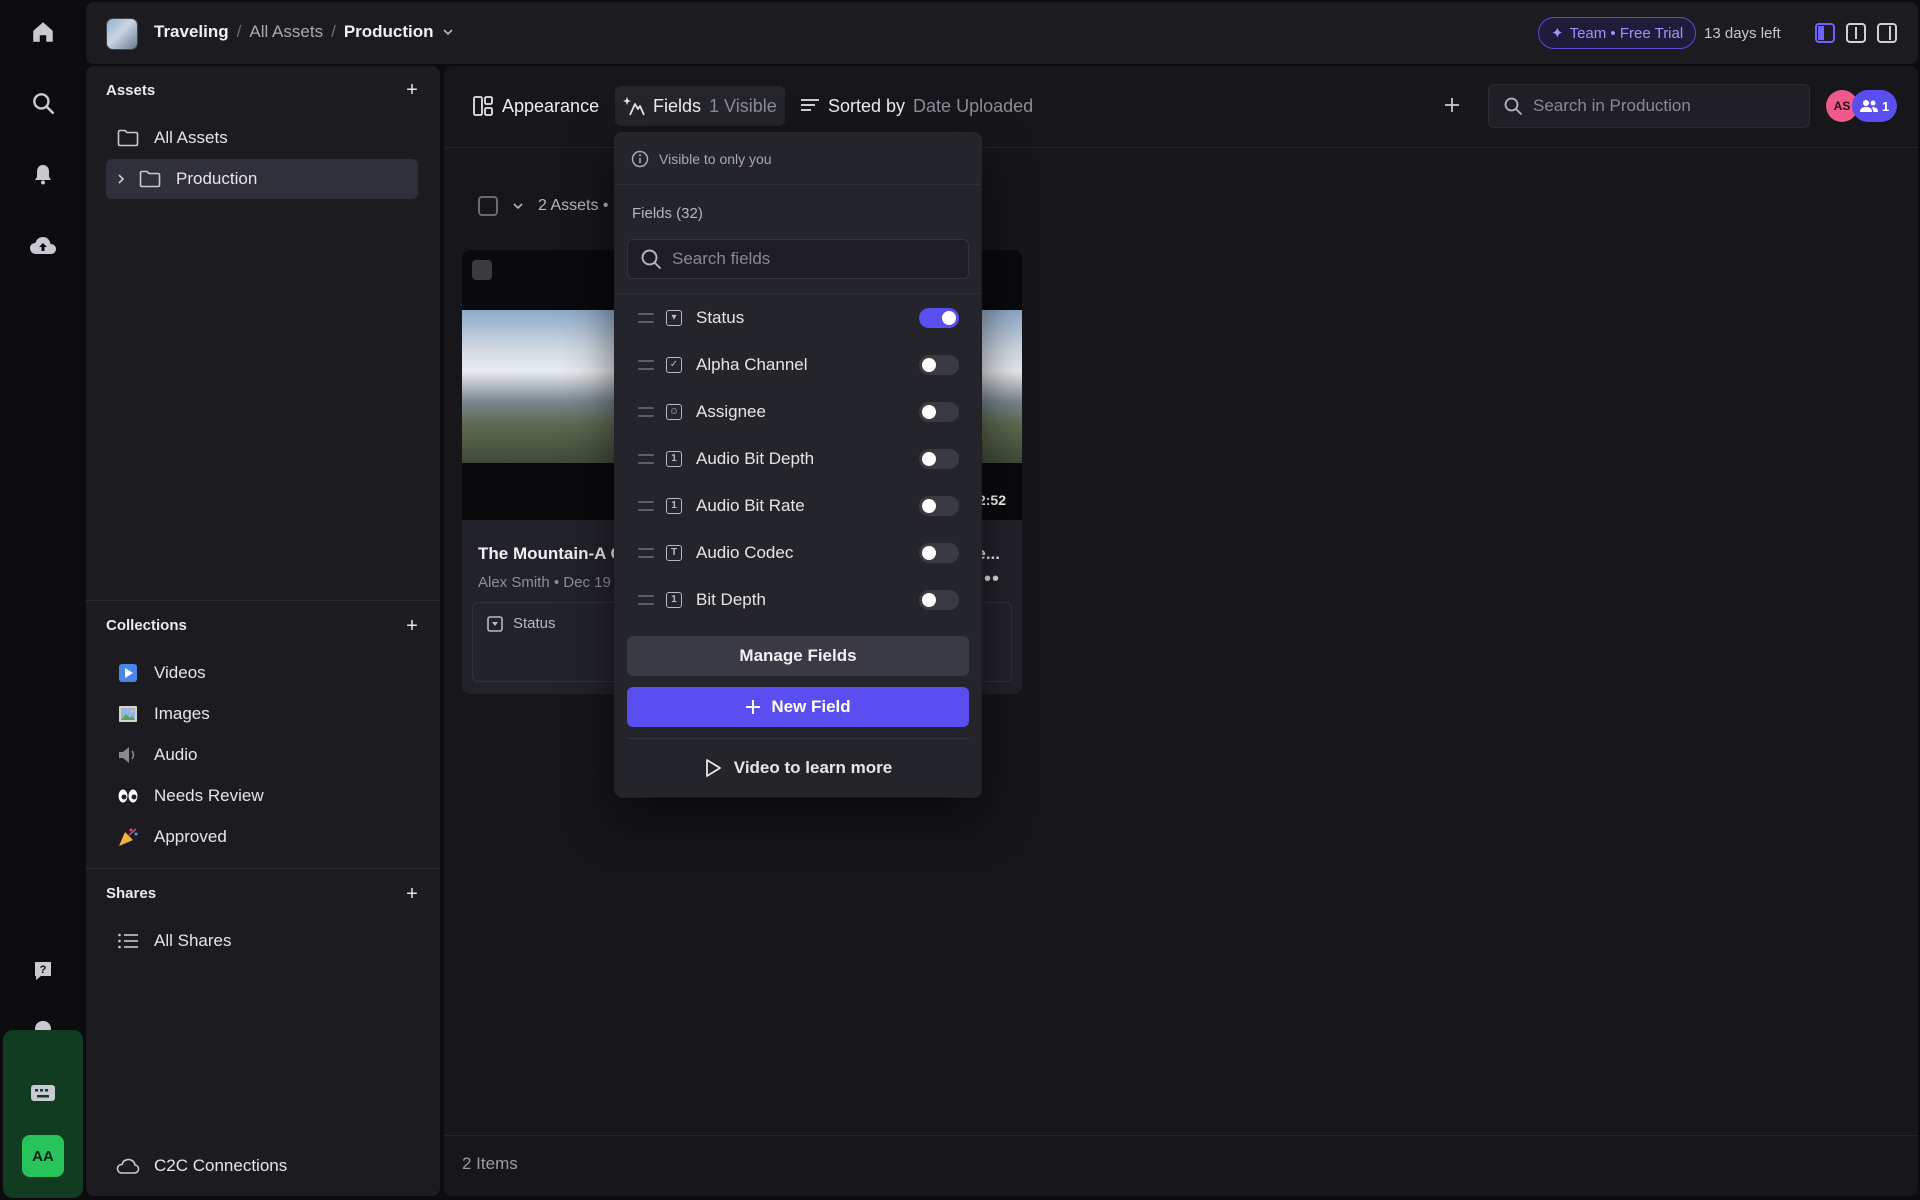  Describe the element at coordinates (193, 940) in the screenshot. I see `sidebar-item-label: All Shares` at that location.